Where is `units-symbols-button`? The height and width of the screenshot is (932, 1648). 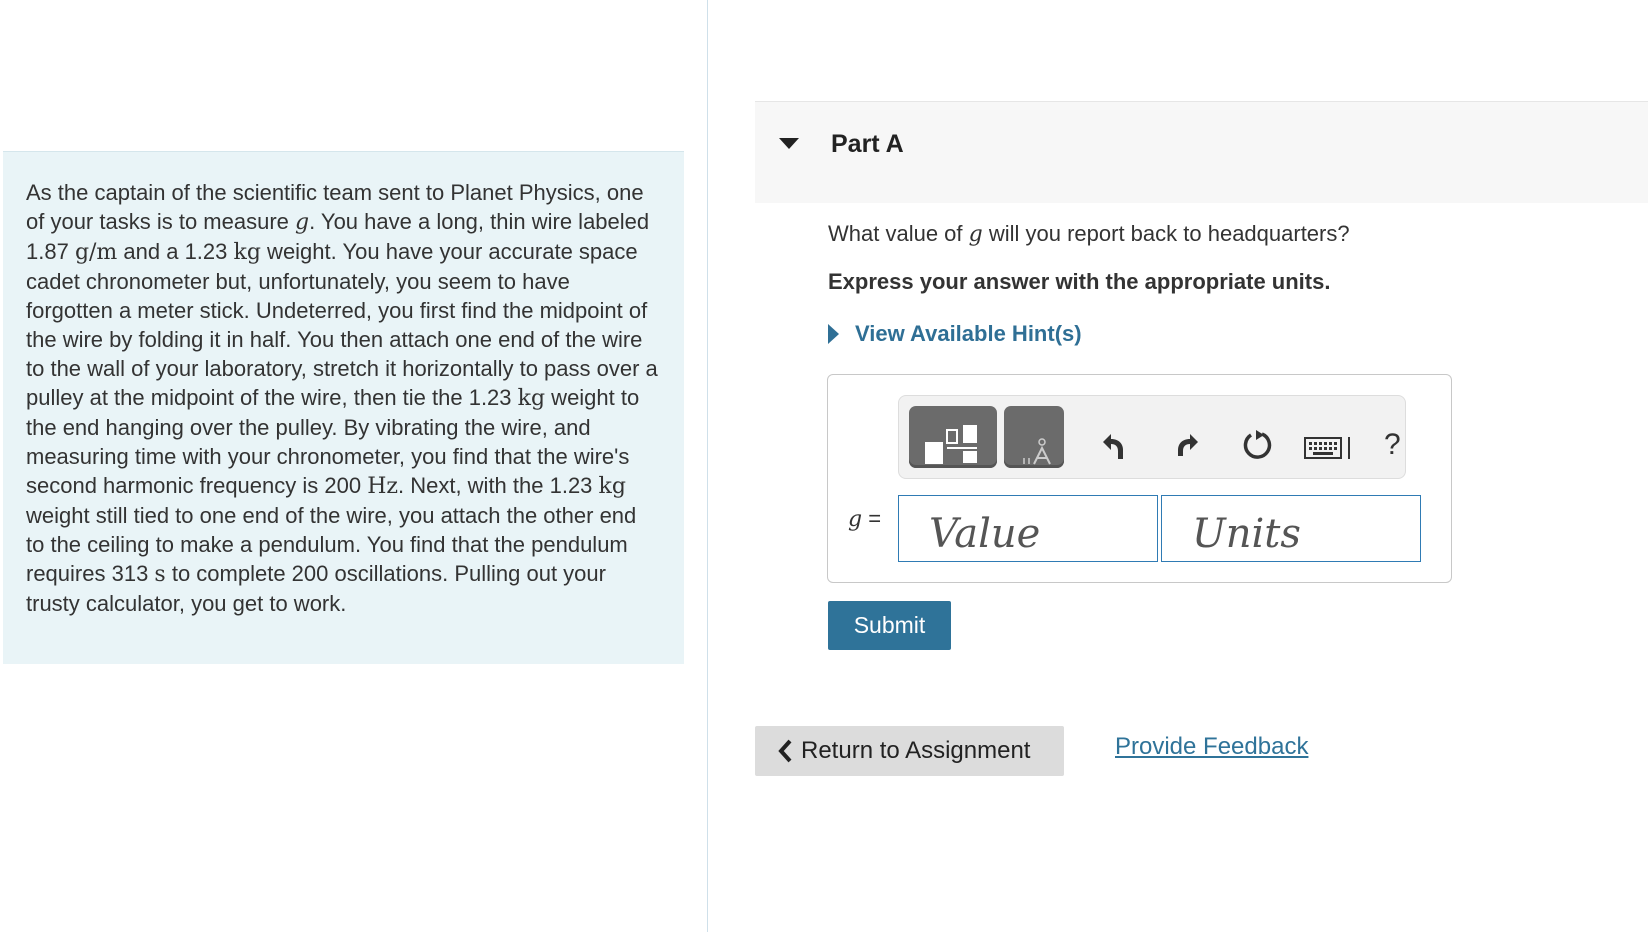 units-symbols-button is located at coordinates (1034, 437).